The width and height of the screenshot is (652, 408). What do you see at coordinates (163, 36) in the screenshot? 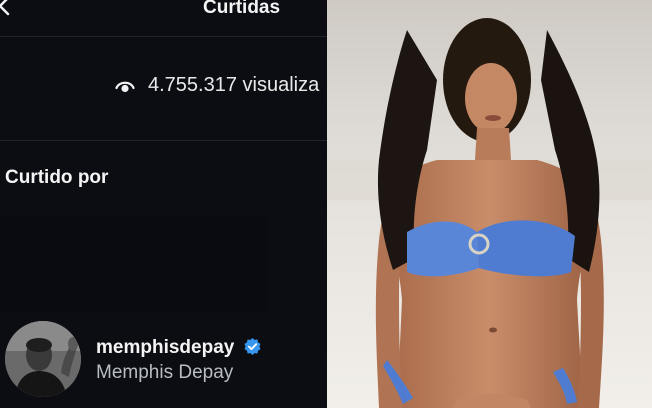
I see `header-divider` at bounding box center [163, 36].